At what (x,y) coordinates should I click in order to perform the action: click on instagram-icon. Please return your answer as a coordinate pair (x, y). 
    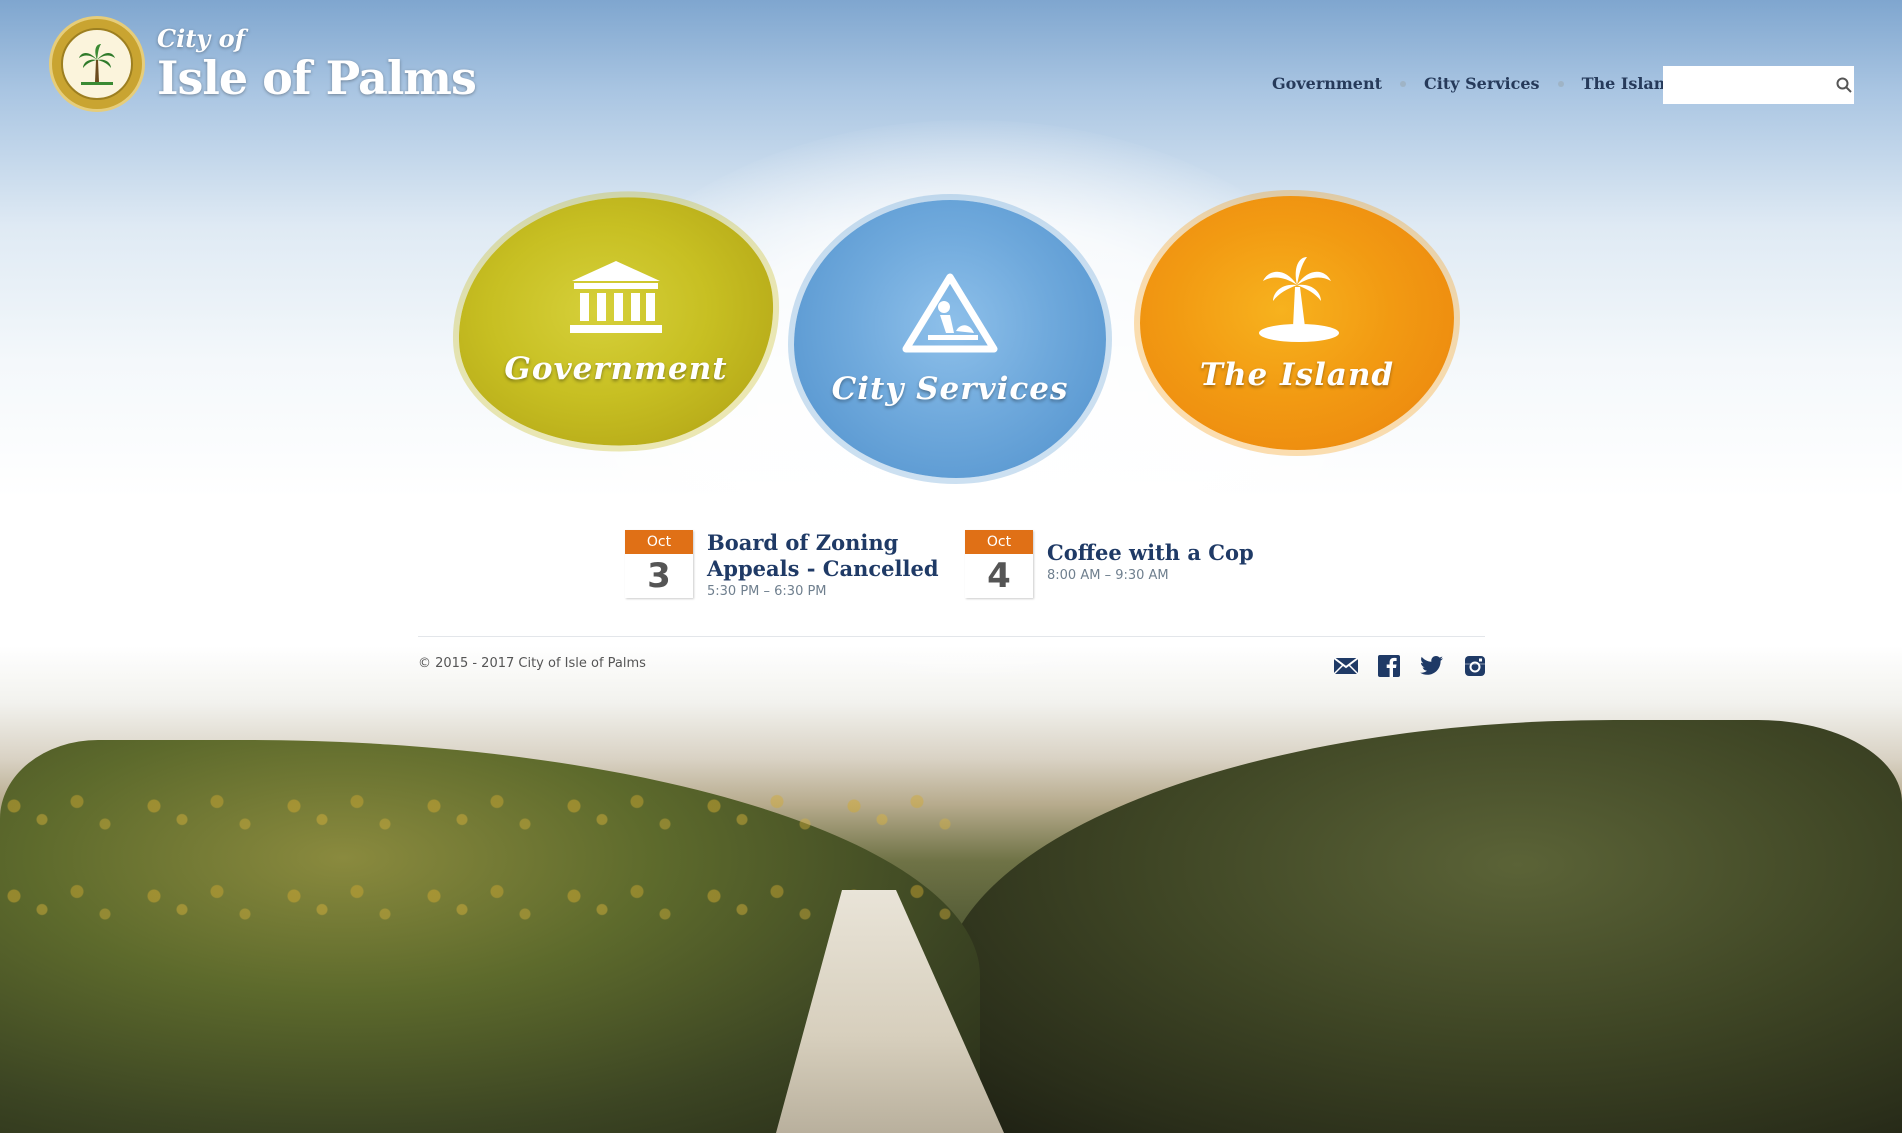
    Looking at the image, I should click on (1475, 666).